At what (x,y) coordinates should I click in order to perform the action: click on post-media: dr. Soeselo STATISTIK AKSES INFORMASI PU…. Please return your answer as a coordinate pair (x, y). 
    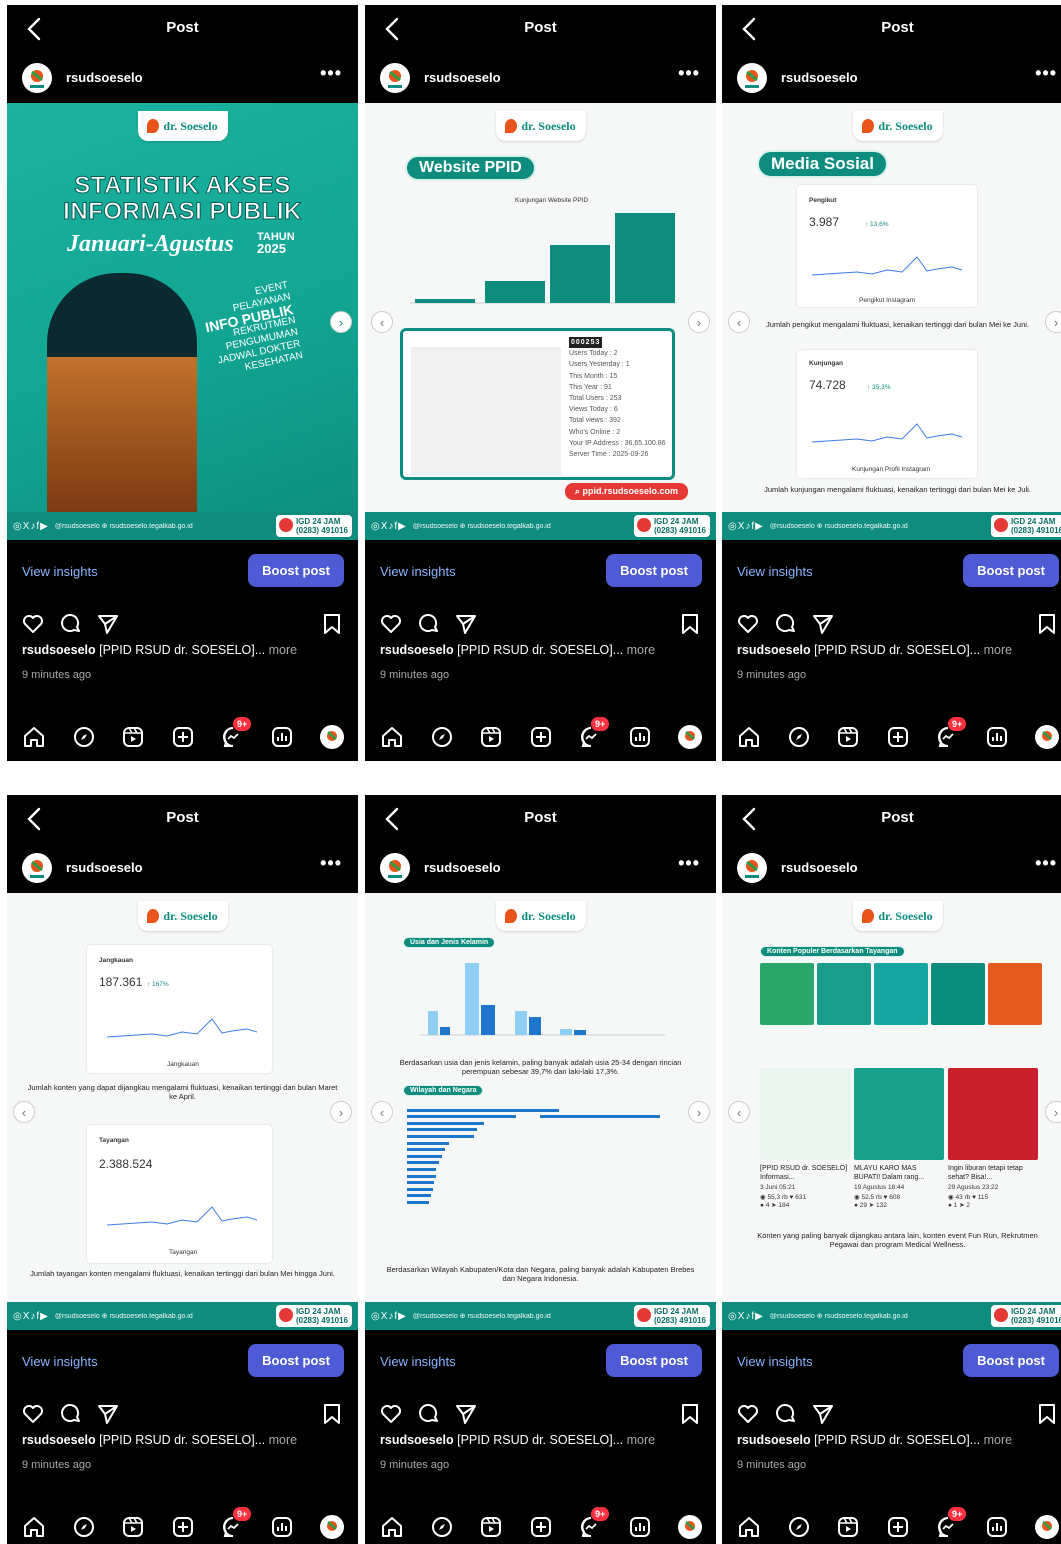
    Looking at the image, I should click on (182, 321).